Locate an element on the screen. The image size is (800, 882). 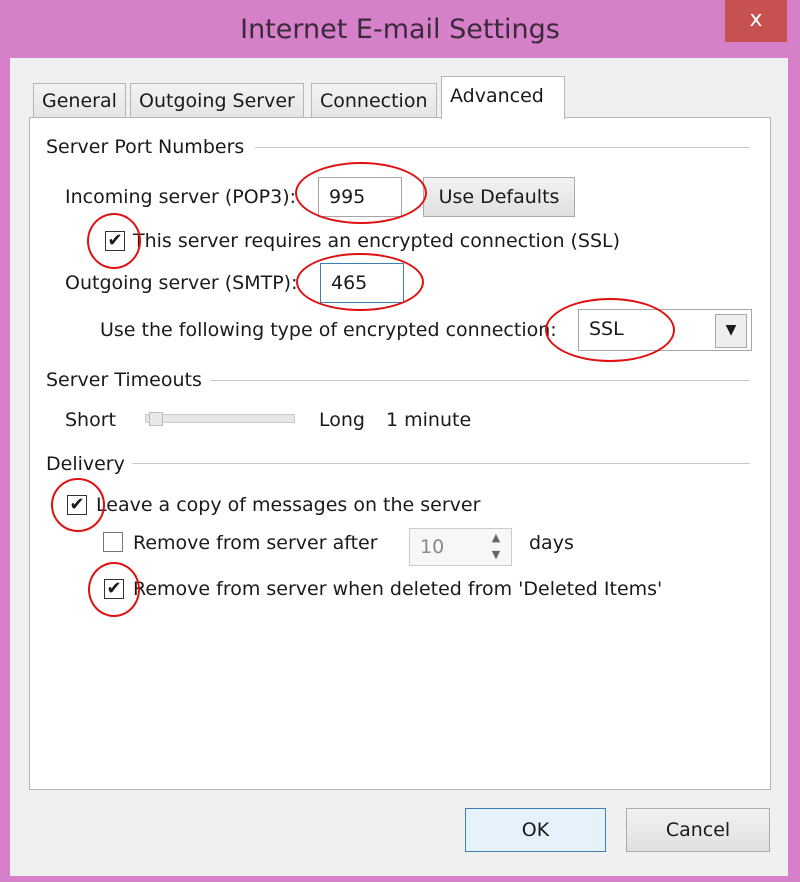
long-label: Long is located at coordinates (342, 420).